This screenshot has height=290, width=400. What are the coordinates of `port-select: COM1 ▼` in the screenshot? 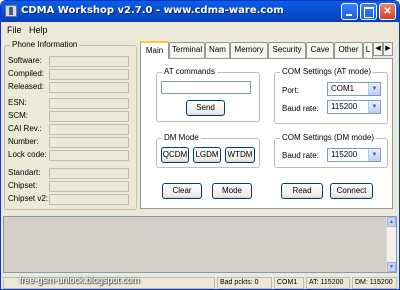 It's located at (354, 89).